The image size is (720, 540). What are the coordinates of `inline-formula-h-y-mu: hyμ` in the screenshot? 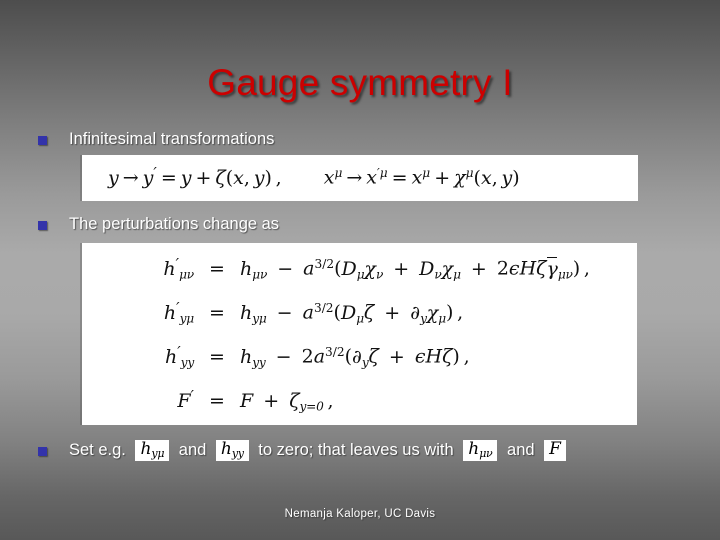 It's located at (152, 450).